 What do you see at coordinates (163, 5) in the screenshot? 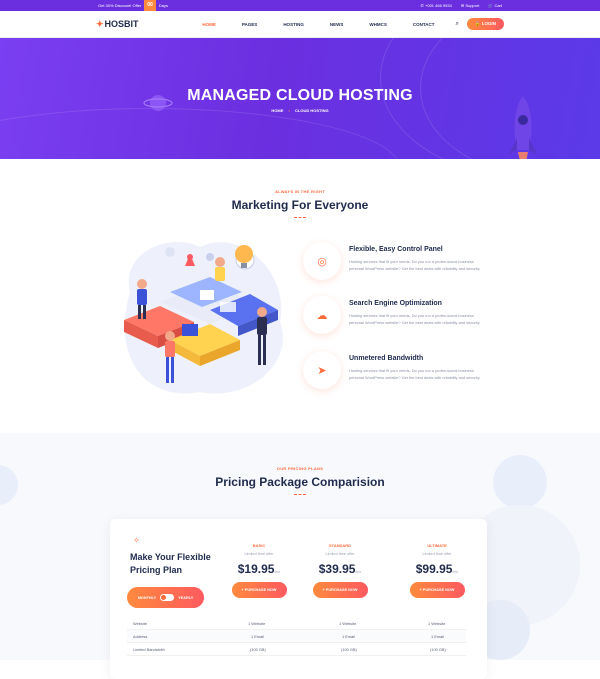
I see `countdown-unit: Days` at bounding box center [163, 5].